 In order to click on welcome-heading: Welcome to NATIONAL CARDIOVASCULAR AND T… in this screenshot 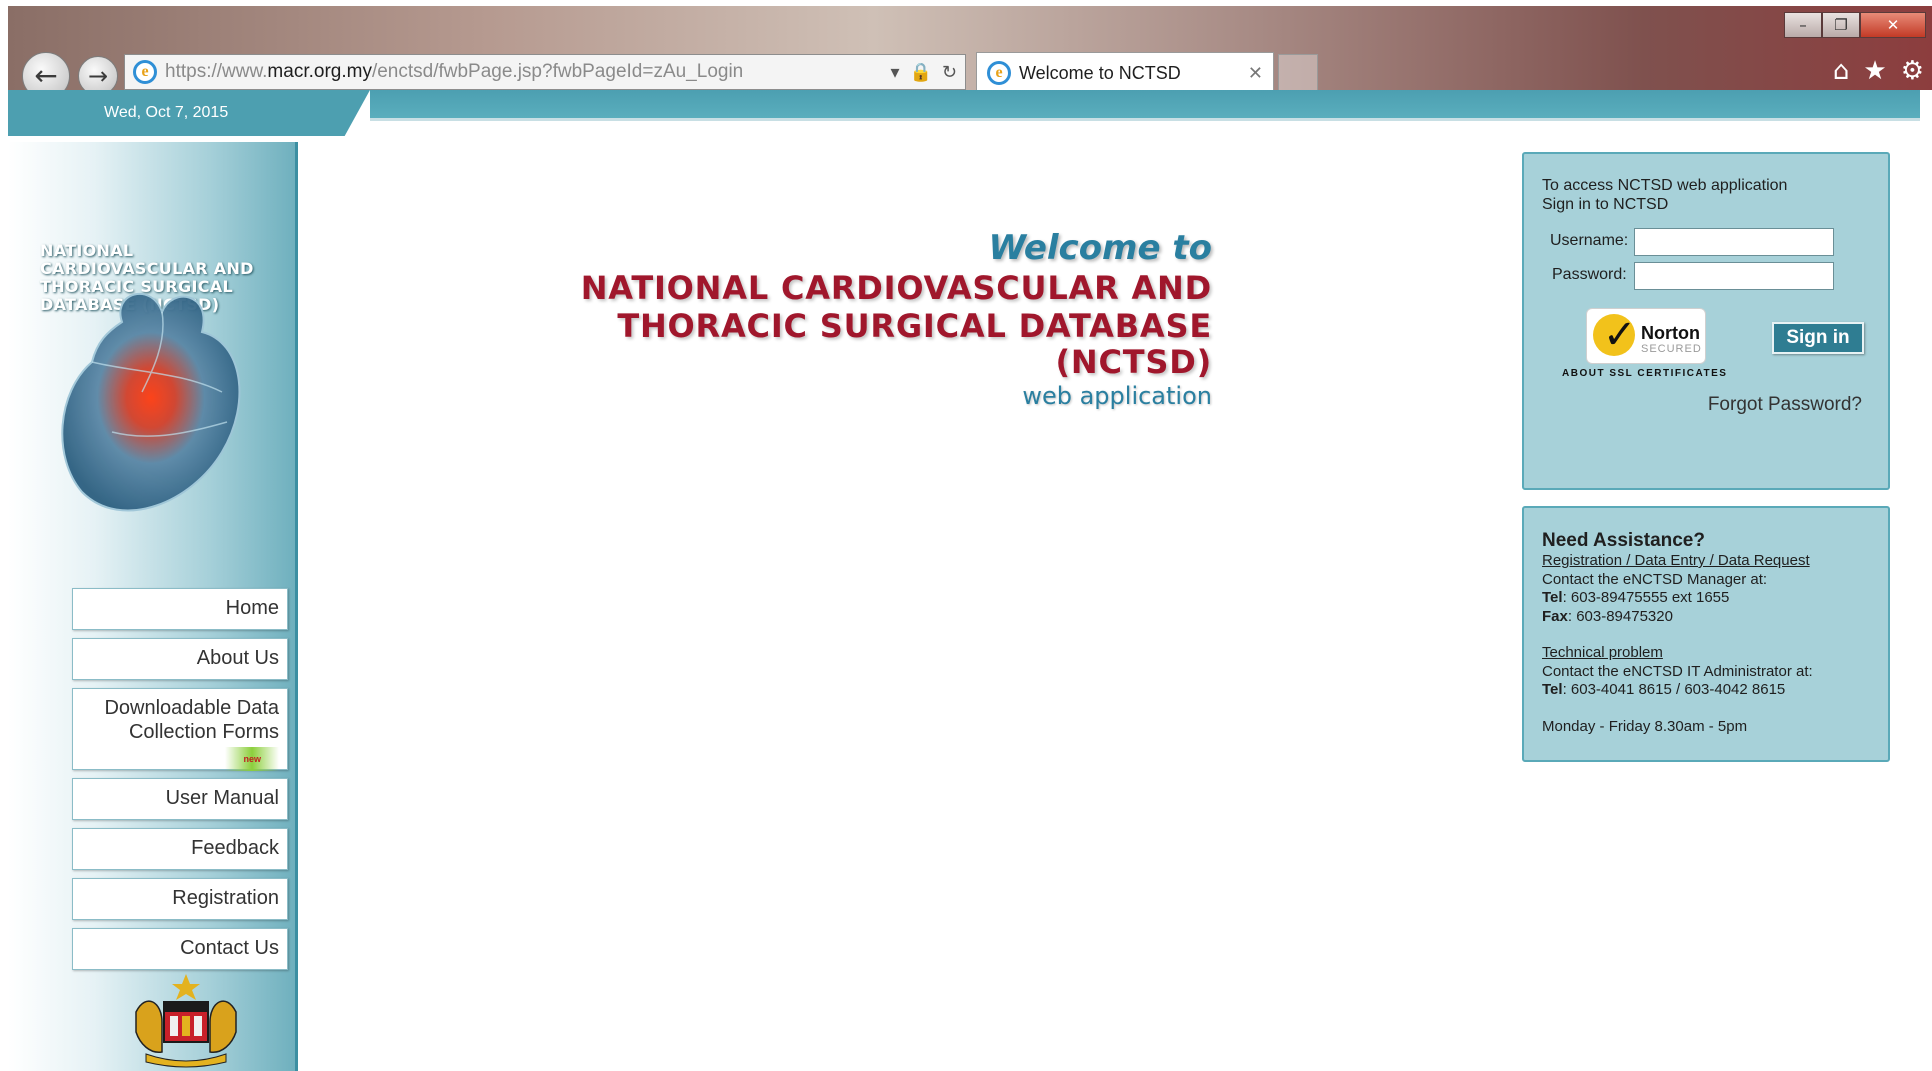, I will do `click(886, 319)`.